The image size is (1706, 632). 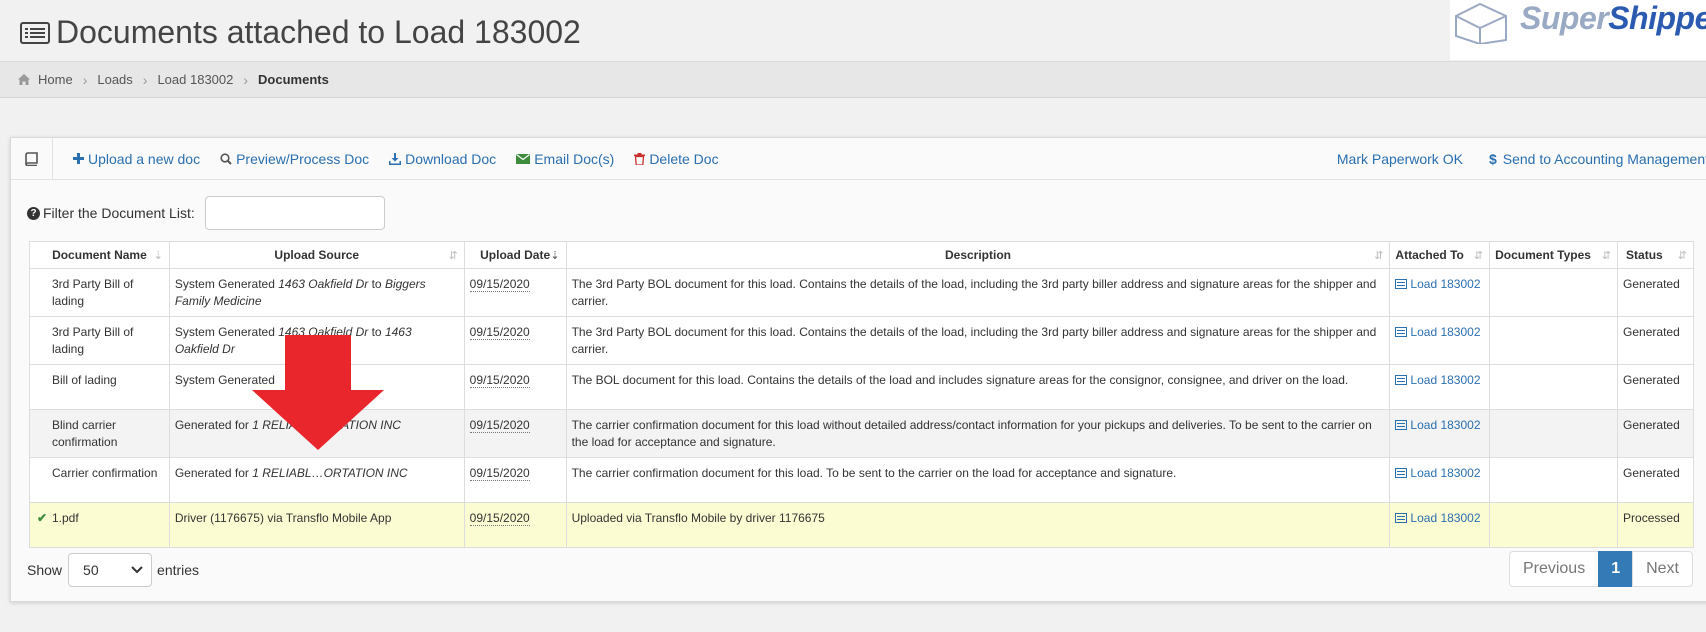 What do you see at coordinates (316, 433) in the screenshot?
I see `cell-upload-source: Generated for 1 RELIAB…ORTATION INC` at bounding box center [316, 433].